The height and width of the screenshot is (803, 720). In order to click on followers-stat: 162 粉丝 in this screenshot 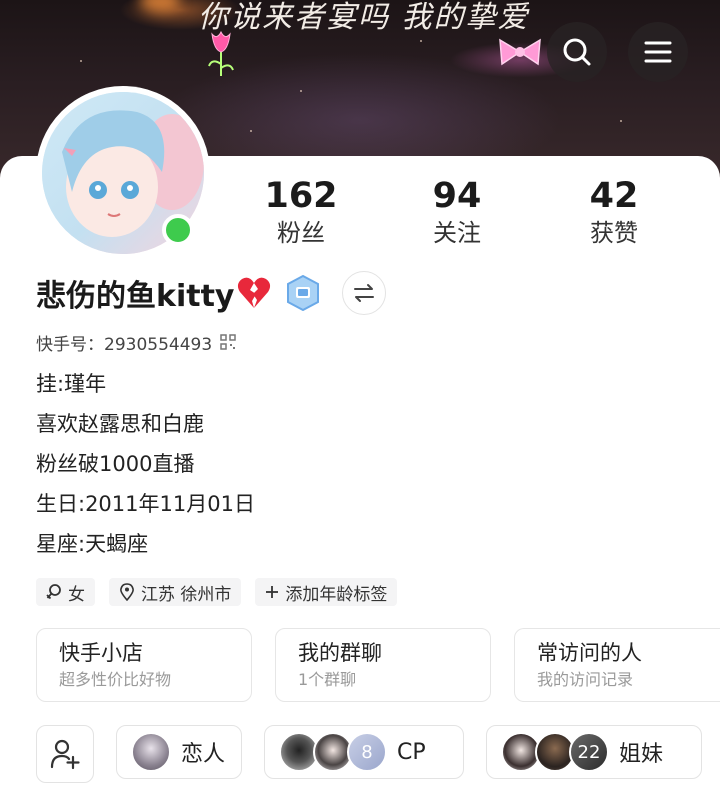, I will do `click(301, 213)`.